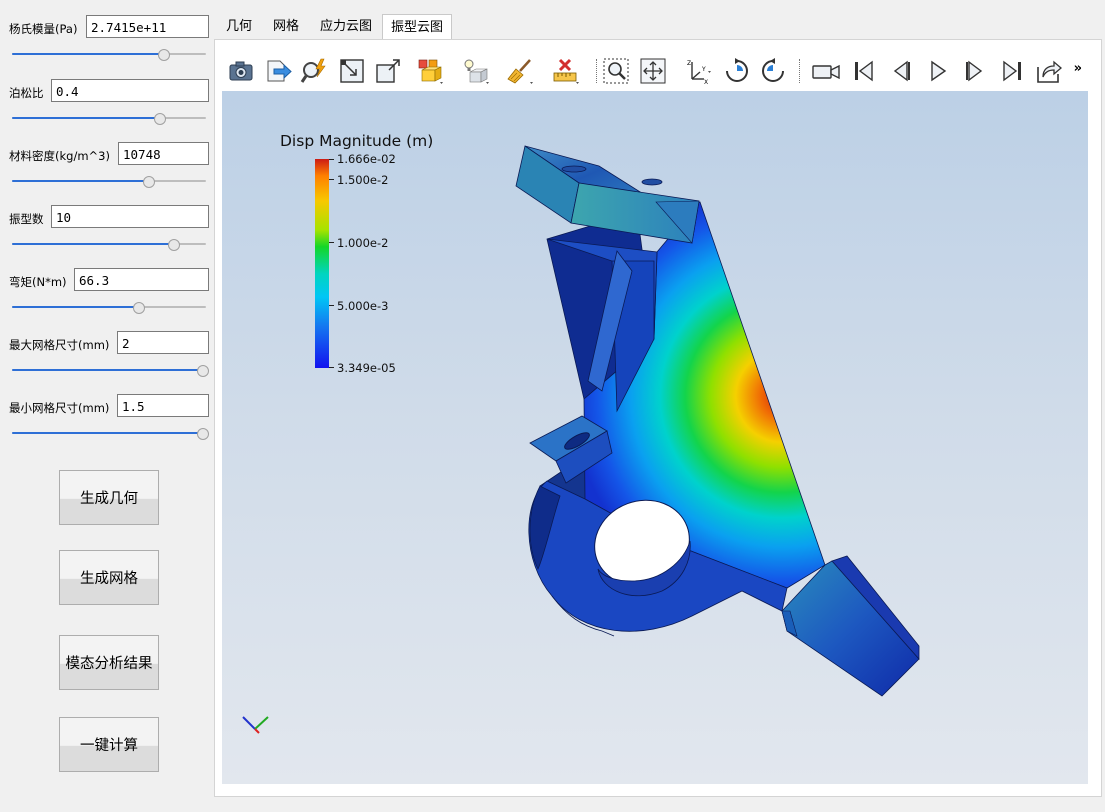  I want to click on prev-frame-icon, so click(901, 71).